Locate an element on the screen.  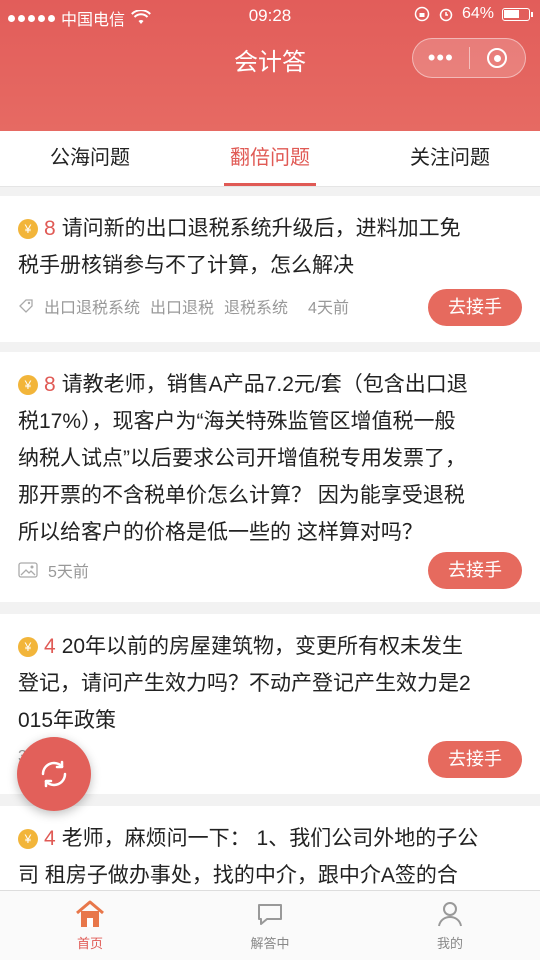
chat-icon is located at coordinates (270, 914).